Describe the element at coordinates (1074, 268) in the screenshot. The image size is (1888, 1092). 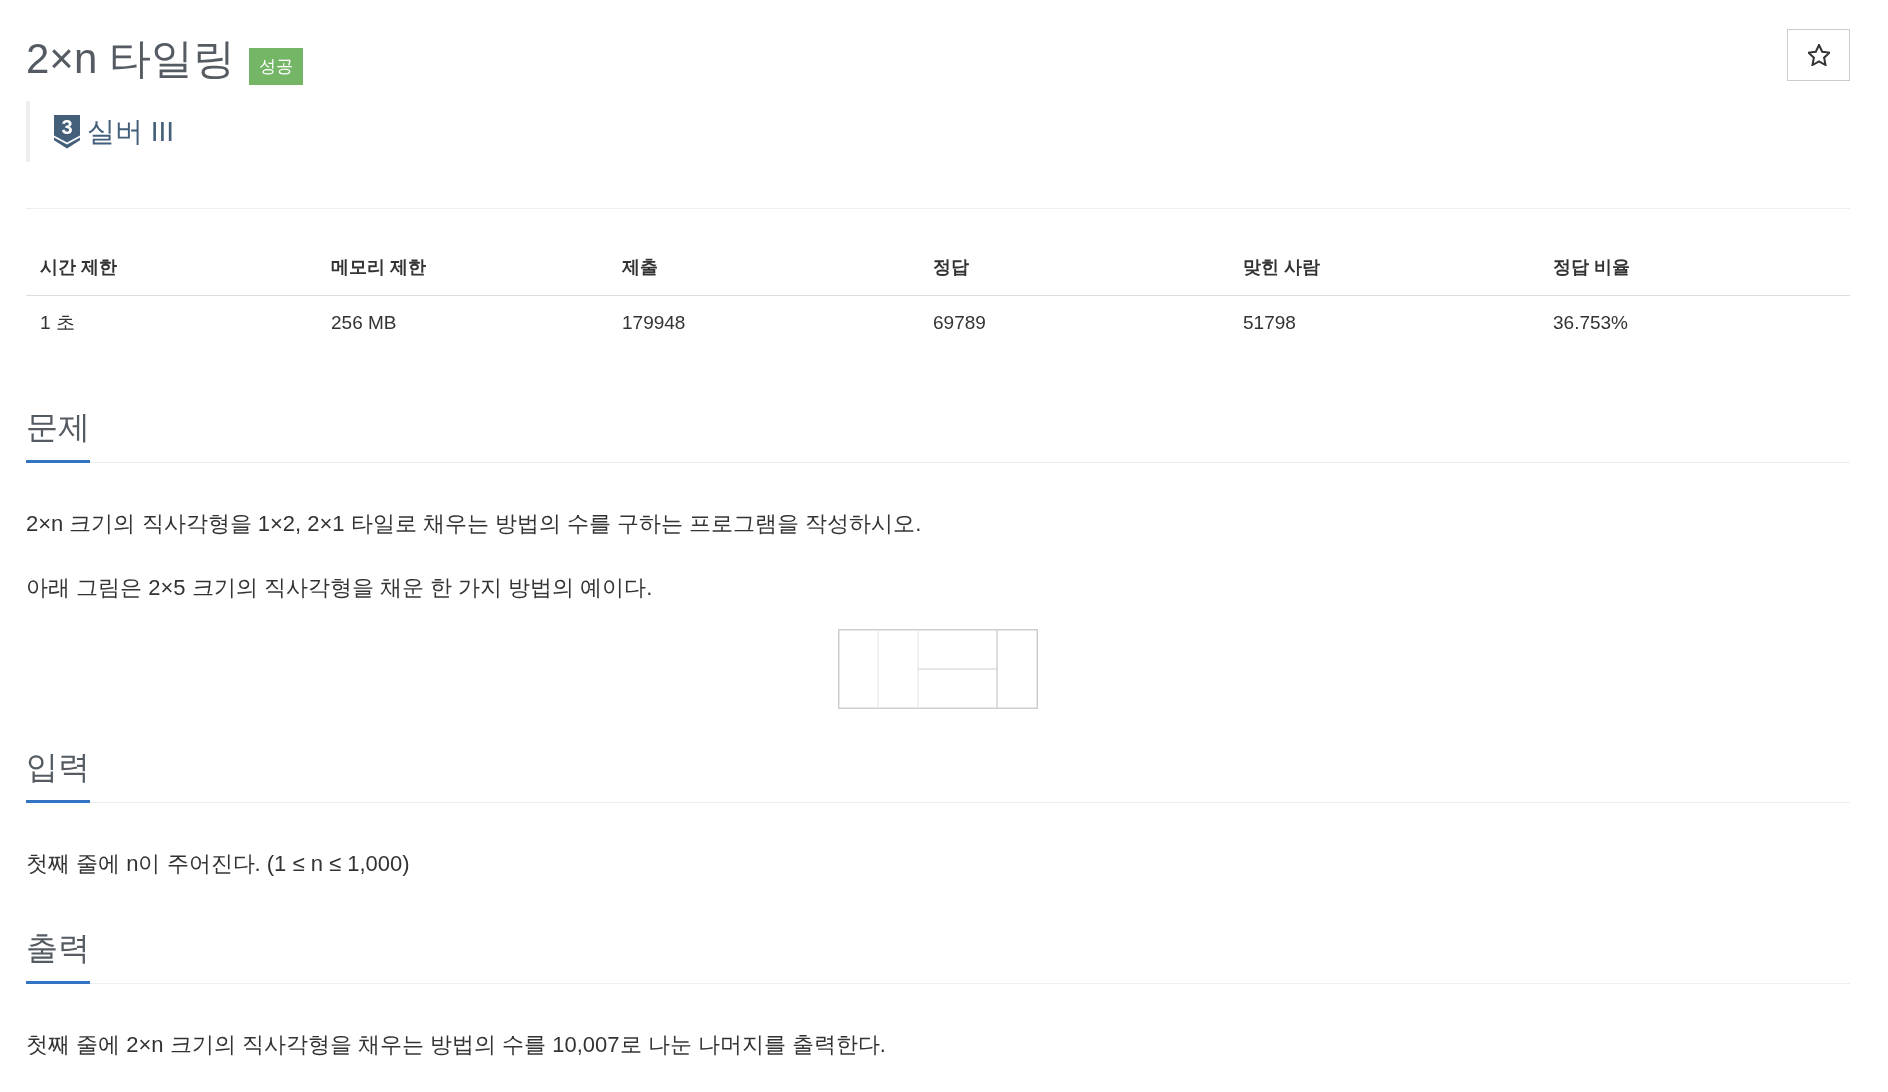
I see `table-header: 정답` at that location.